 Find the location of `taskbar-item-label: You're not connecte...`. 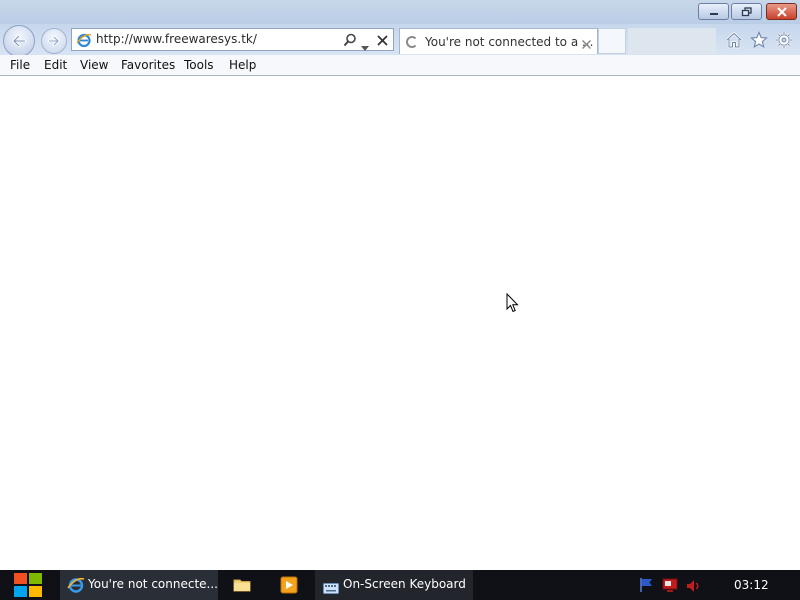

taskbar-item-label: You're not connecte... is located at coordinates (153, 584).